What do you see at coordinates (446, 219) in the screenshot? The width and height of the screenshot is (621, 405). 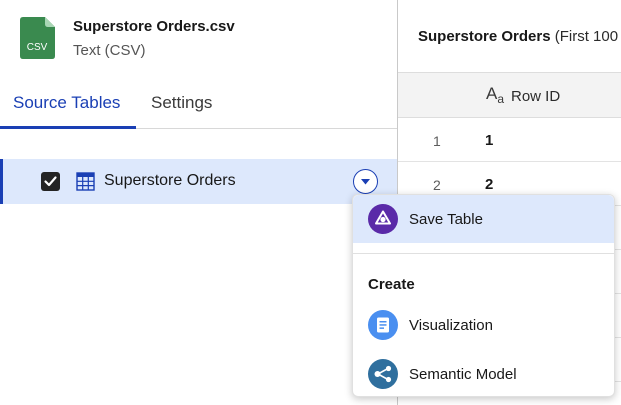 I see `menu-item-label: Save Table` at bounding box center [446, 219].